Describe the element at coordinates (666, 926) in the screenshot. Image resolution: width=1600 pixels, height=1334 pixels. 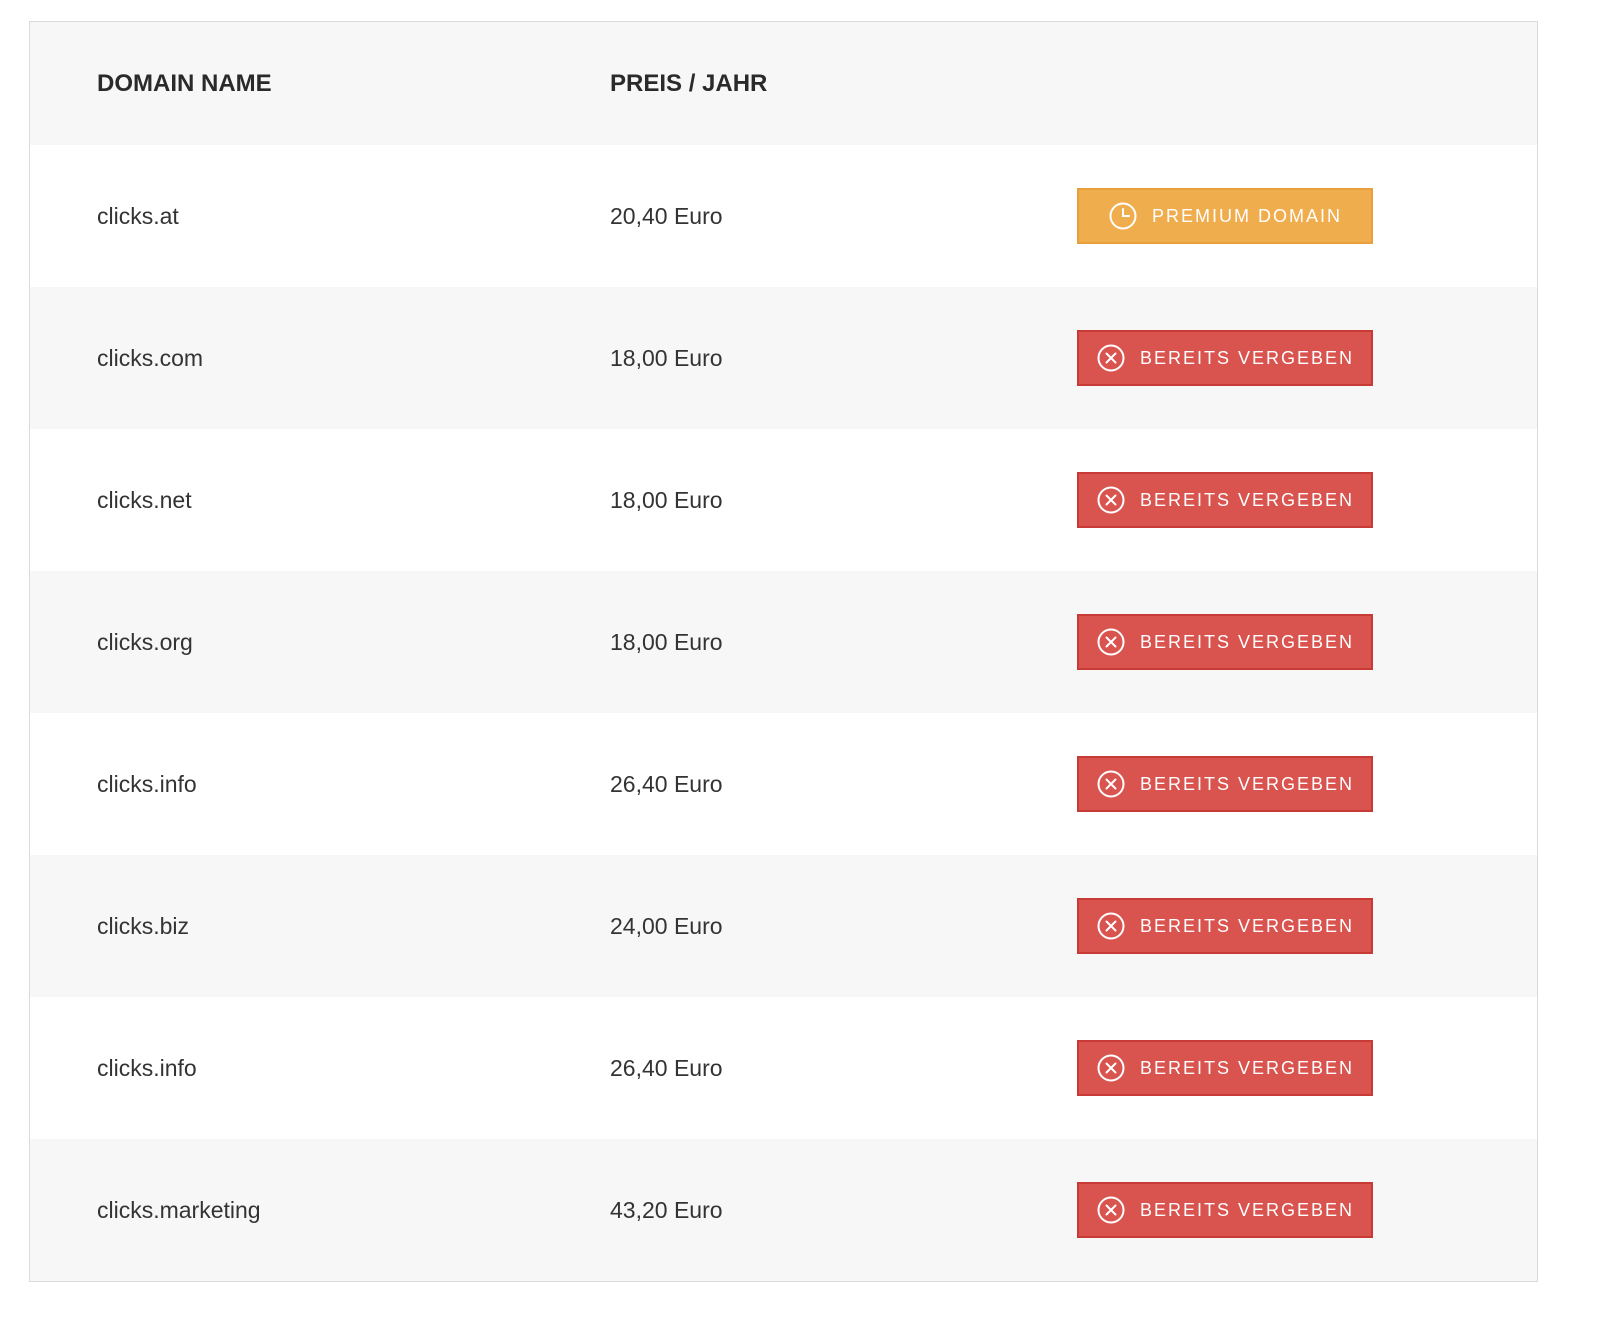
I see `price-cell: 24,00 Euro` at that location.